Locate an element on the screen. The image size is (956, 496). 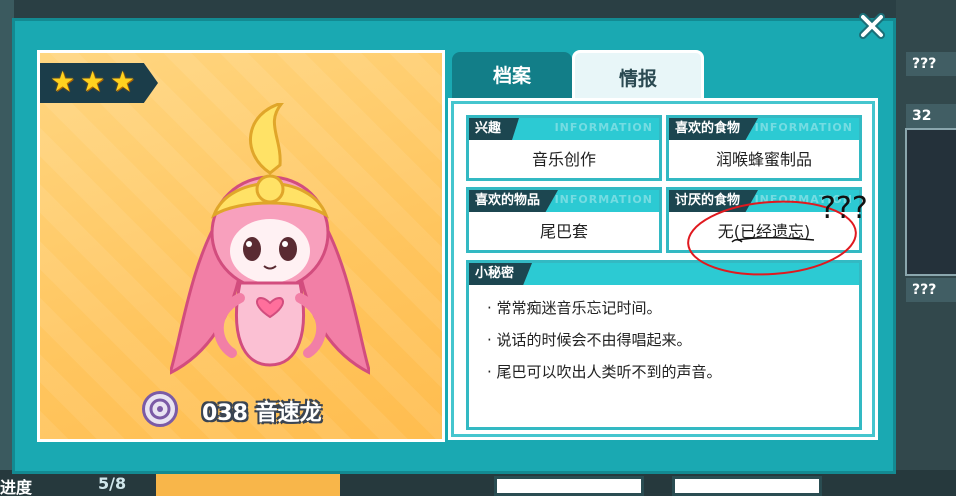
tab-intel: 情报 is located at coordinates (638, 76).